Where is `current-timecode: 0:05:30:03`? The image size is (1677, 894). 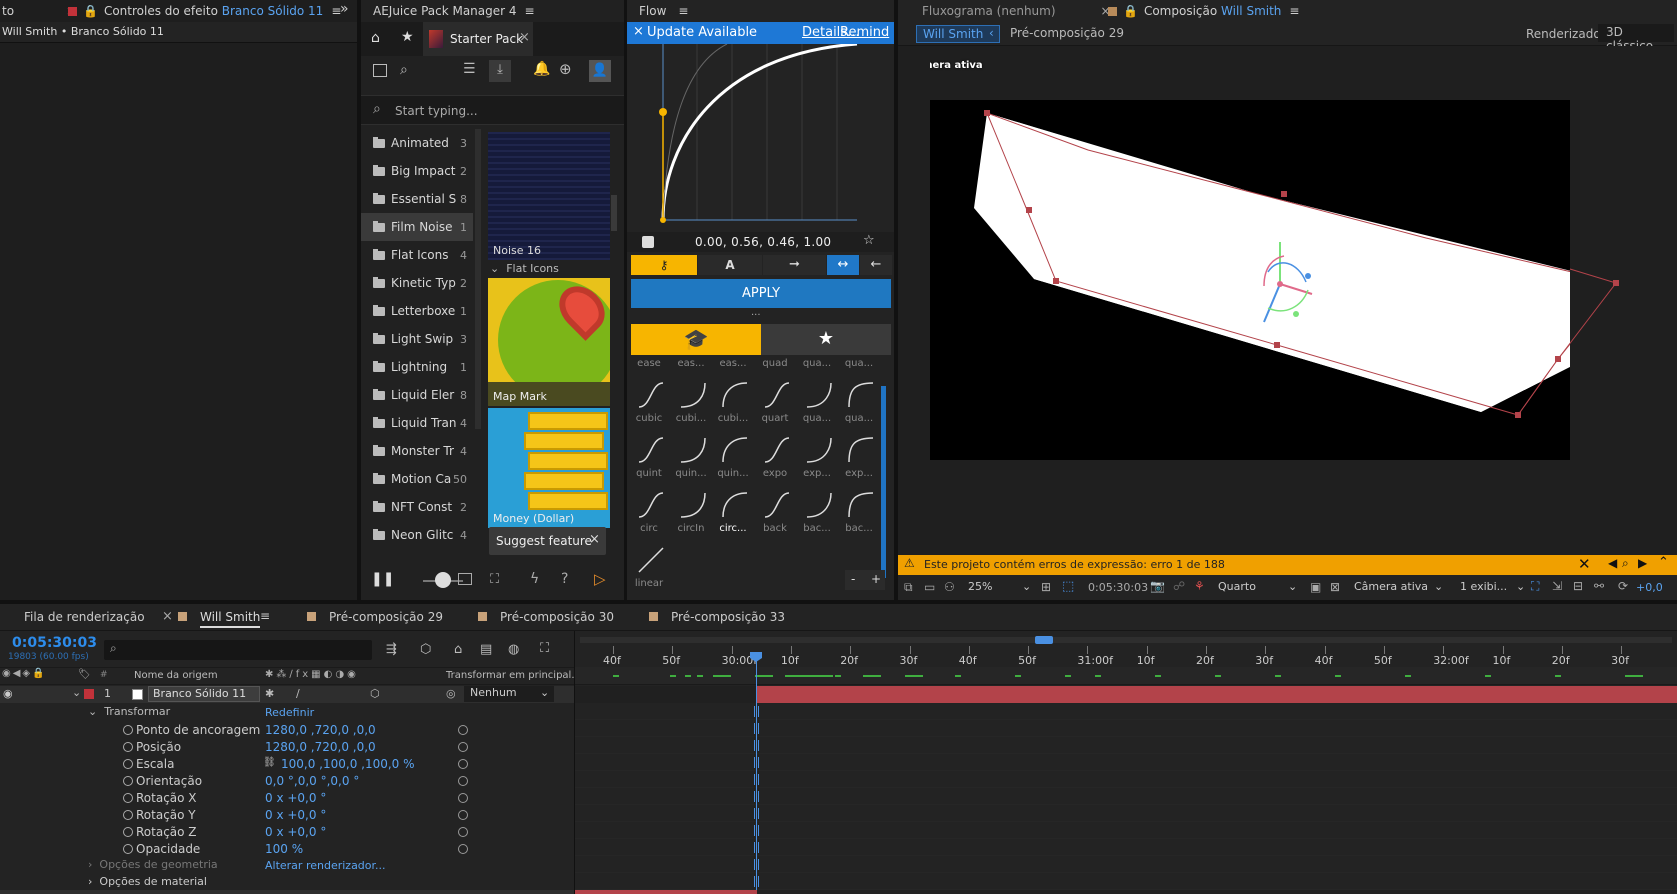 current-timecode: 0:05:30:03 is located at coordinates (54, 643).